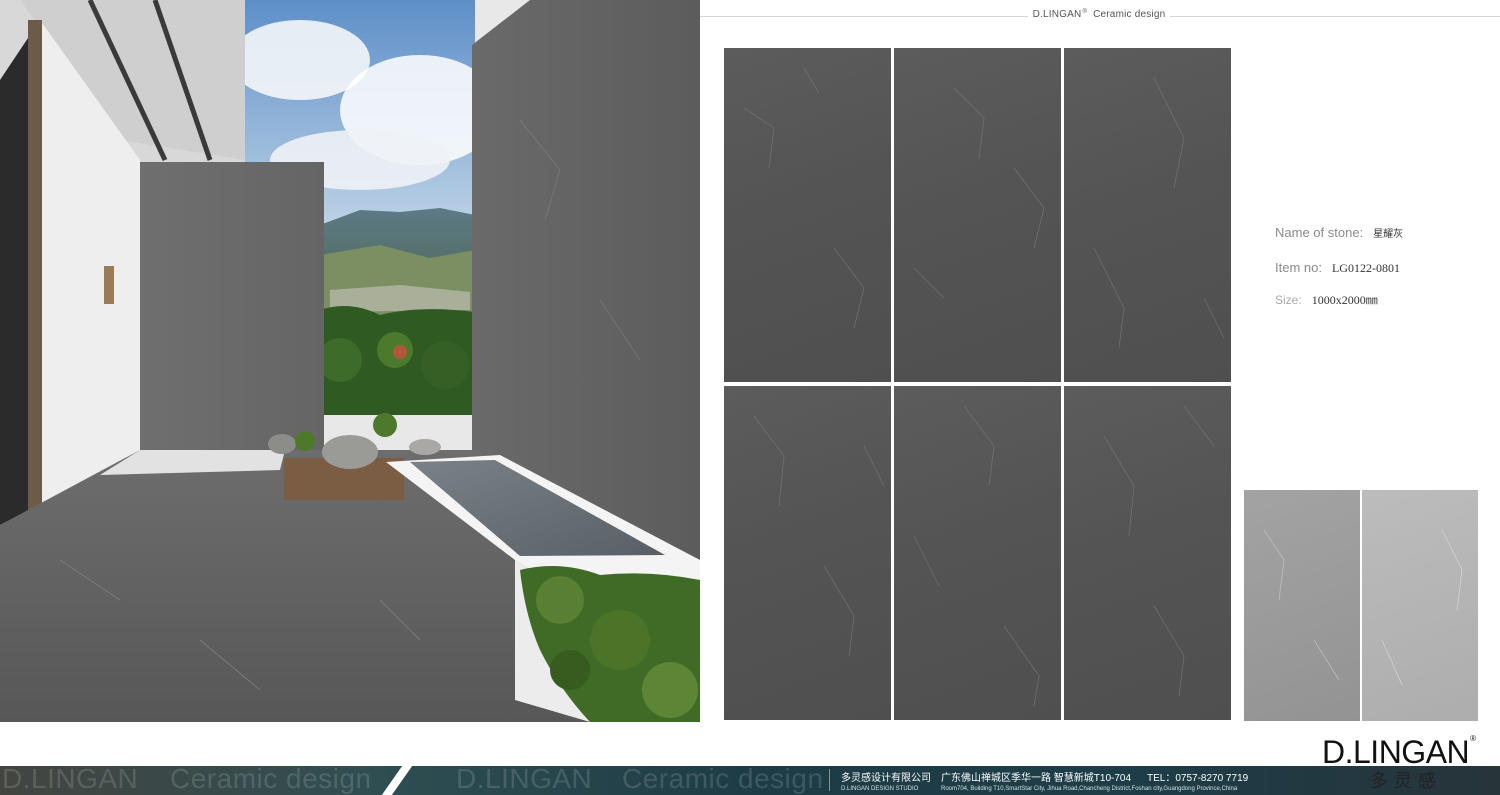 The image size is (1500, 795). I want to click on band-watermark-sub-2: Ceramic design, so click(723, 780).